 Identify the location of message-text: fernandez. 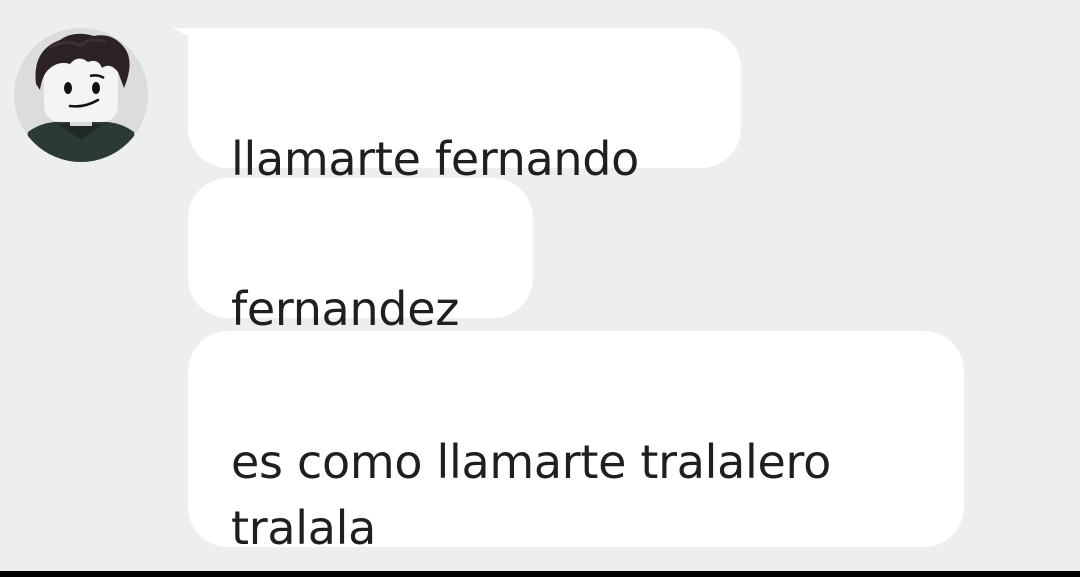
(345, 309).